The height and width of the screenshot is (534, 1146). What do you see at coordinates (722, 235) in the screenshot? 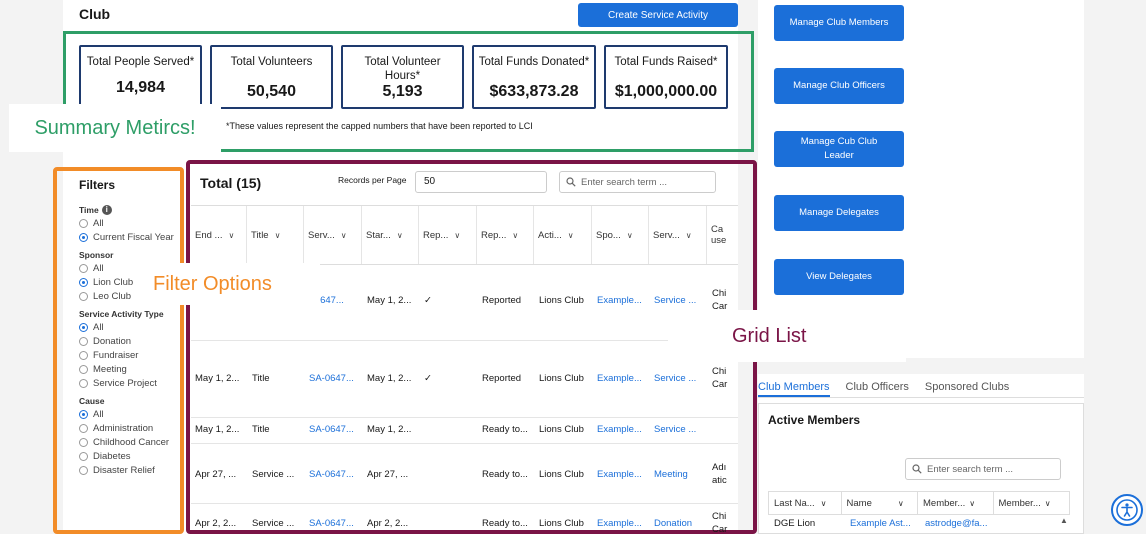
I see `column-header: Ca use` at bounding box center [722, 235].